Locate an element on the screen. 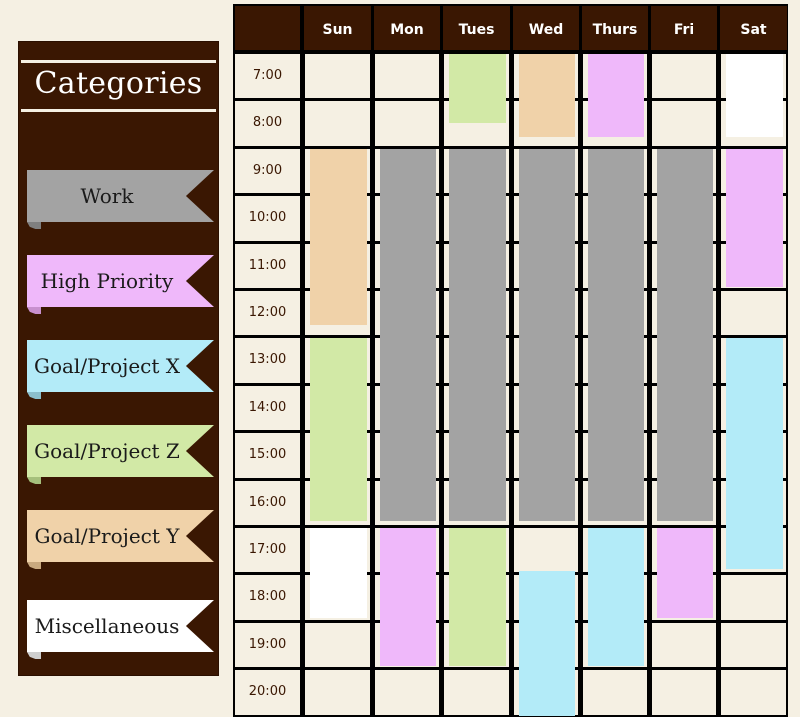 This screenshot has width=800, height=717. time-label: 11:00 is located at coordinates (267, 265).